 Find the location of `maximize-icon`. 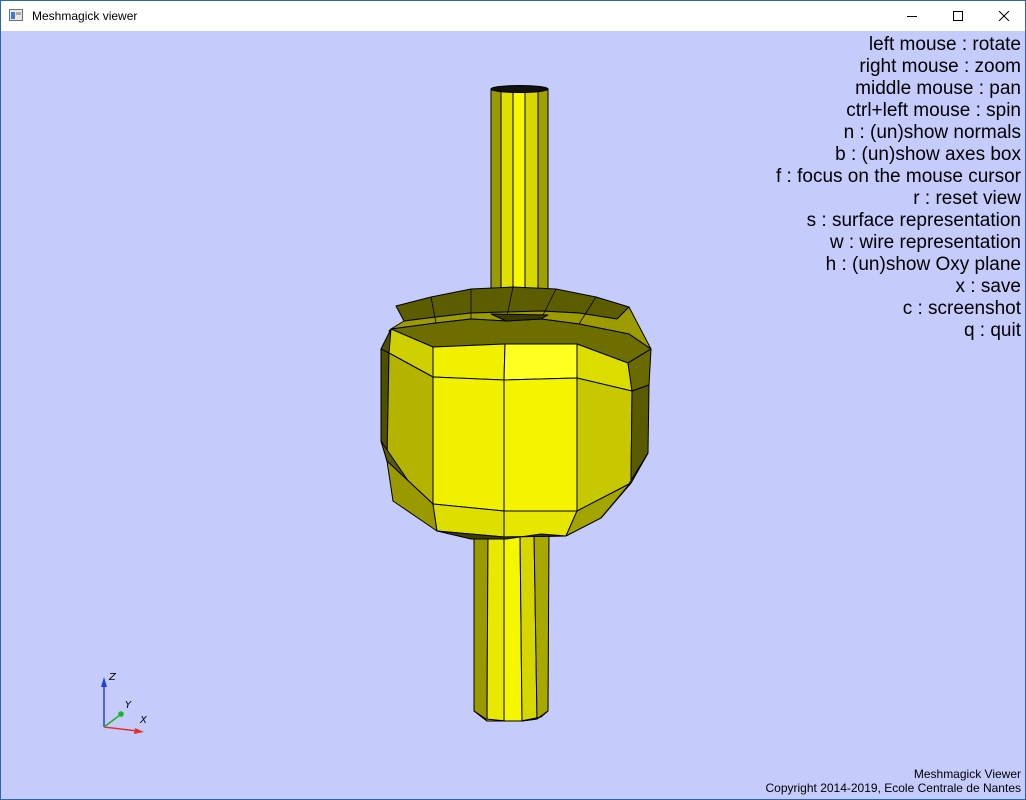

maximize-icon is located at coordinates (958, 16).